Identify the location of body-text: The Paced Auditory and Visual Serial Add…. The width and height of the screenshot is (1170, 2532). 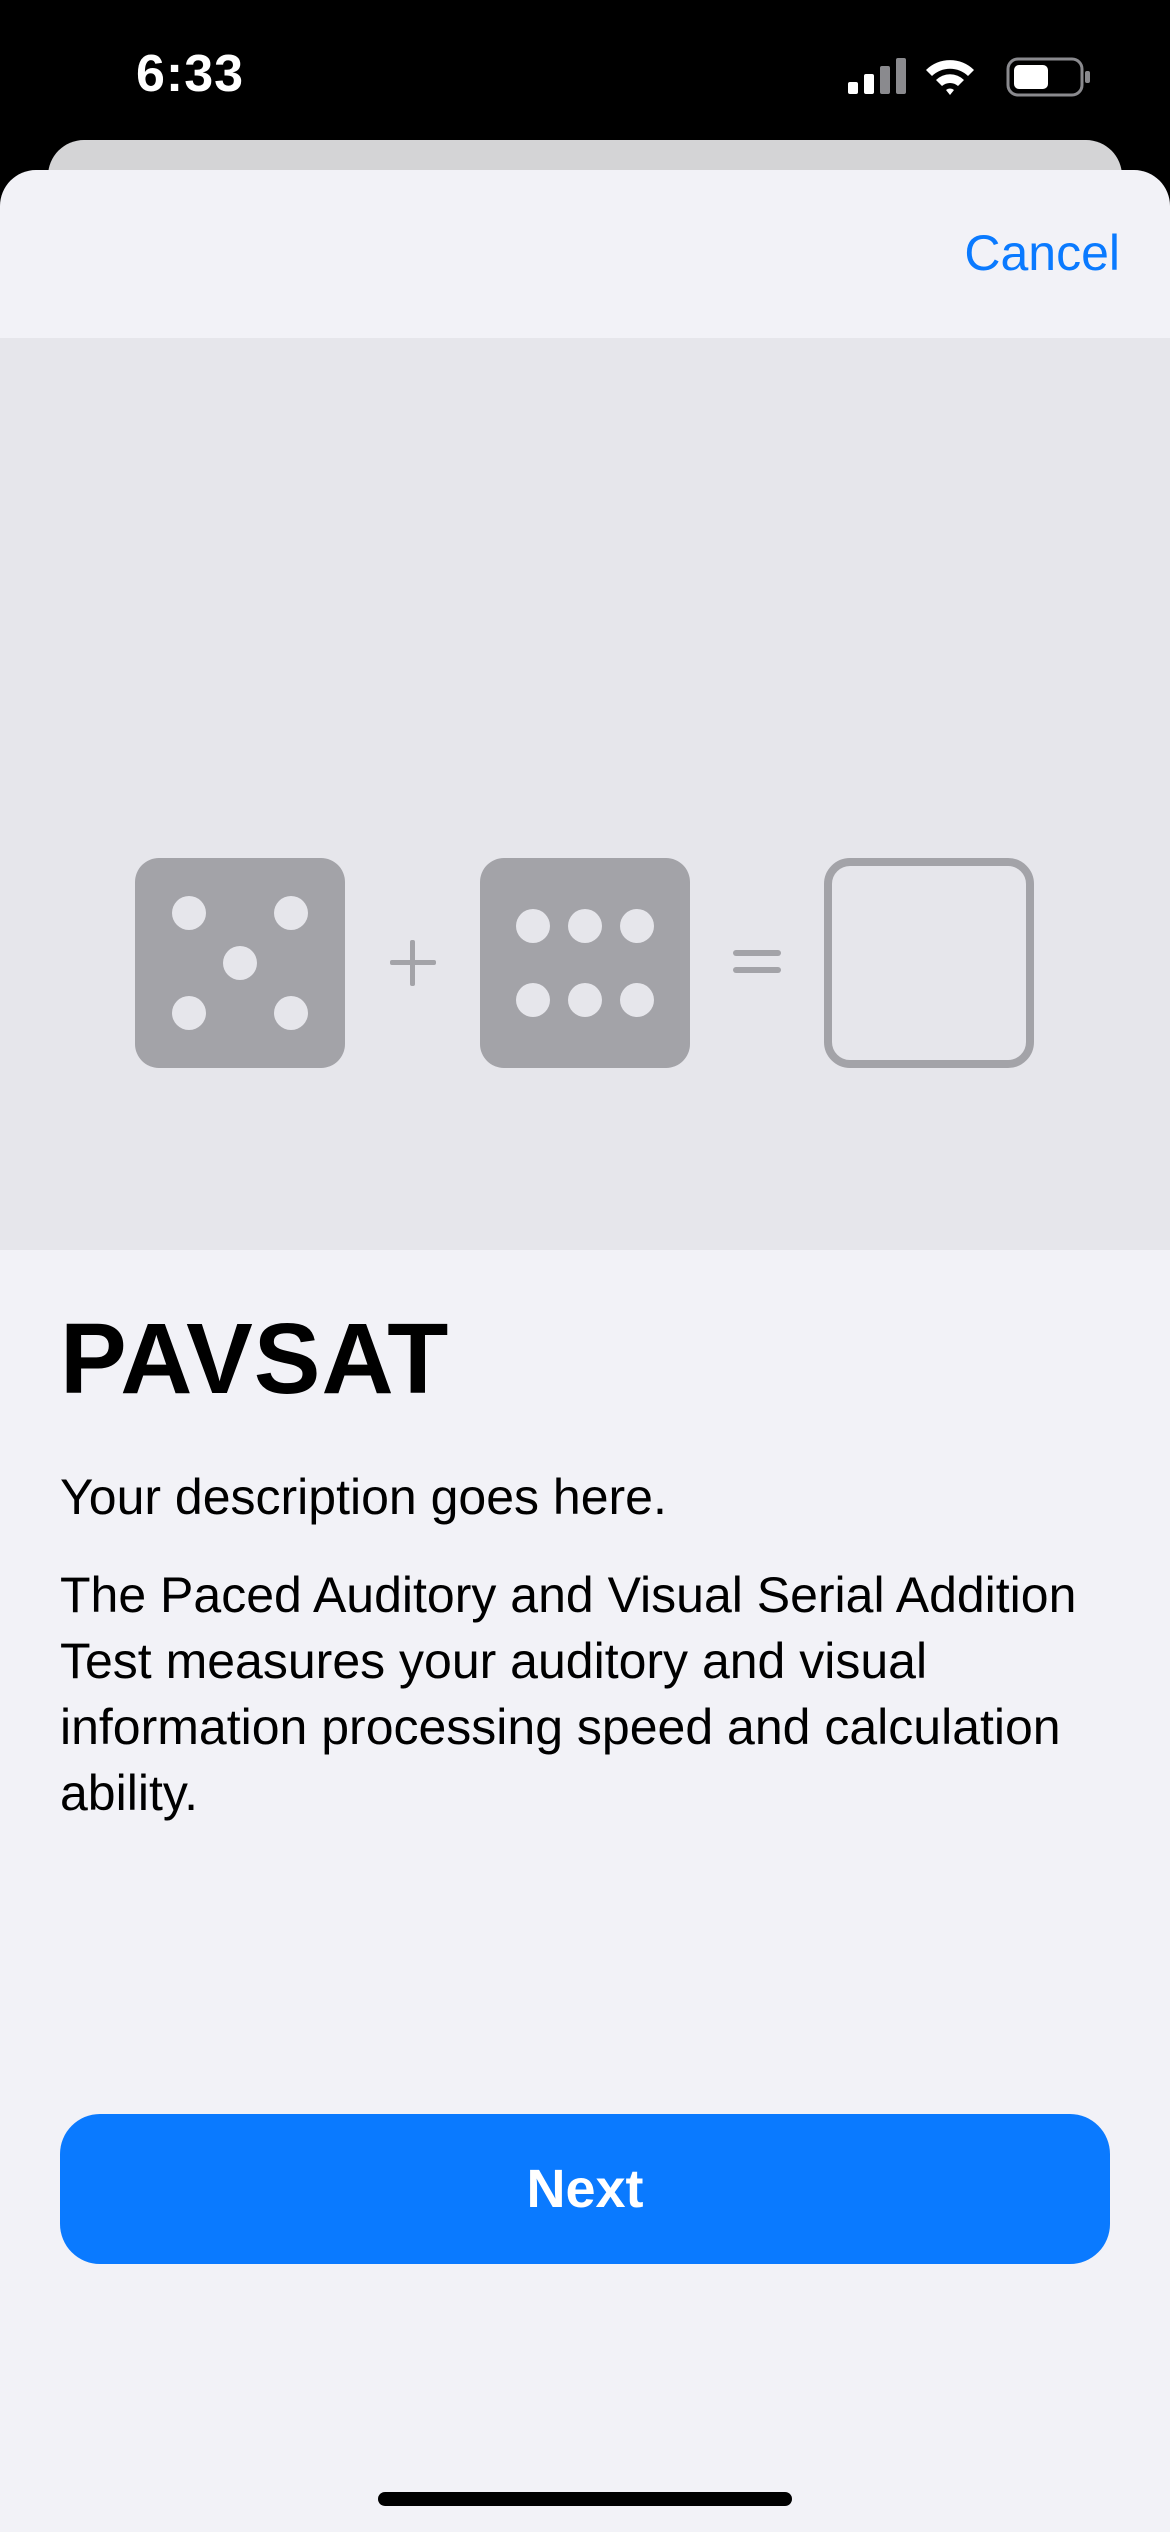
(568, 1694).